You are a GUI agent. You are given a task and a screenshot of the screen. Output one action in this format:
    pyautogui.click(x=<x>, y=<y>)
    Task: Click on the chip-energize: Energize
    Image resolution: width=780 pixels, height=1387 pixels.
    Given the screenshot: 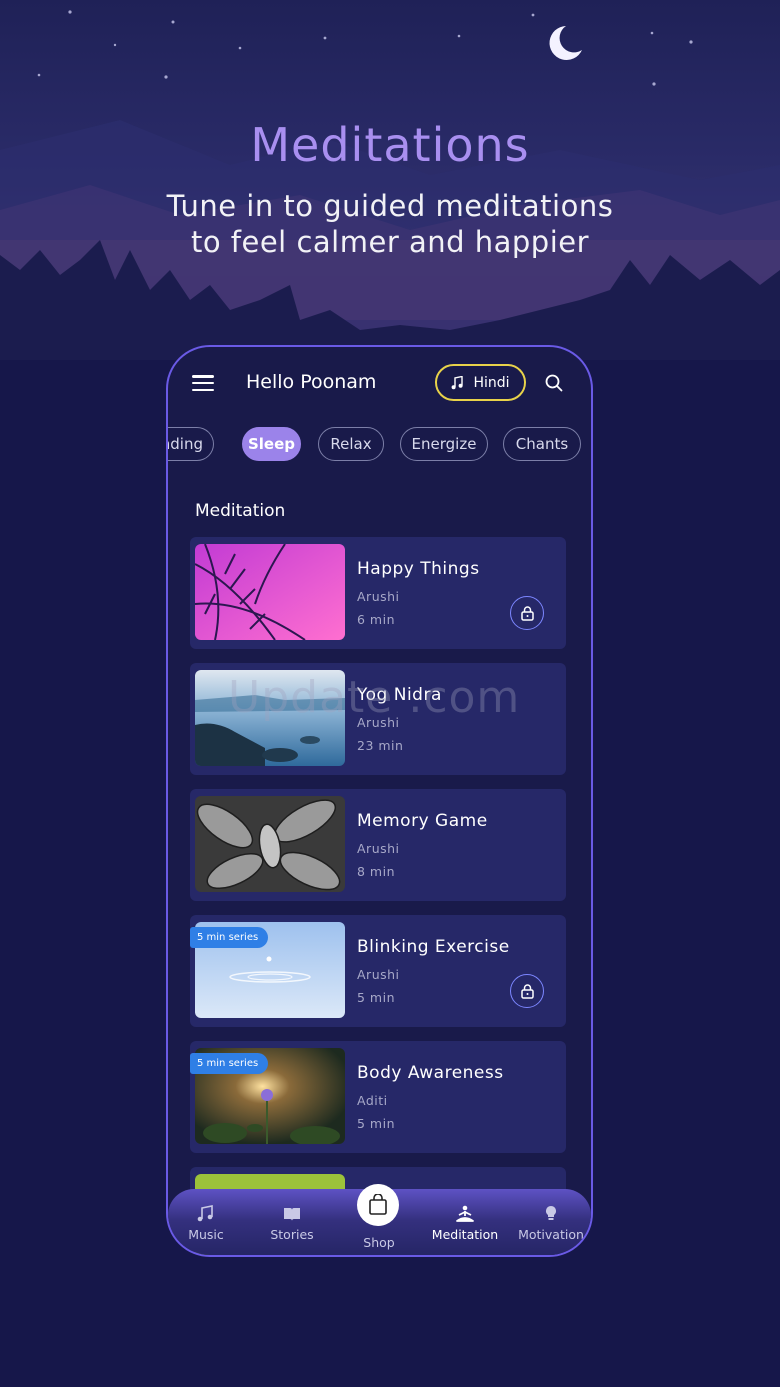 What is the action you would take?
    pyautogui.click(x=444, y=444)
    